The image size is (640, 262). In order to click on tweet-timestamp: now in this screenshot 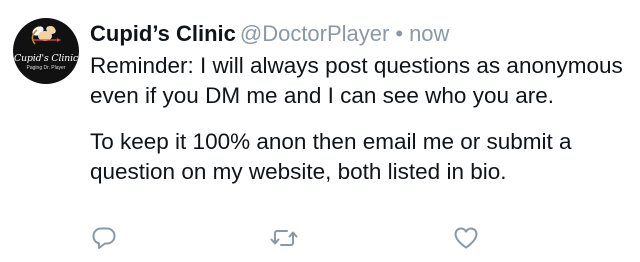, I will do `click(429, 33)`.